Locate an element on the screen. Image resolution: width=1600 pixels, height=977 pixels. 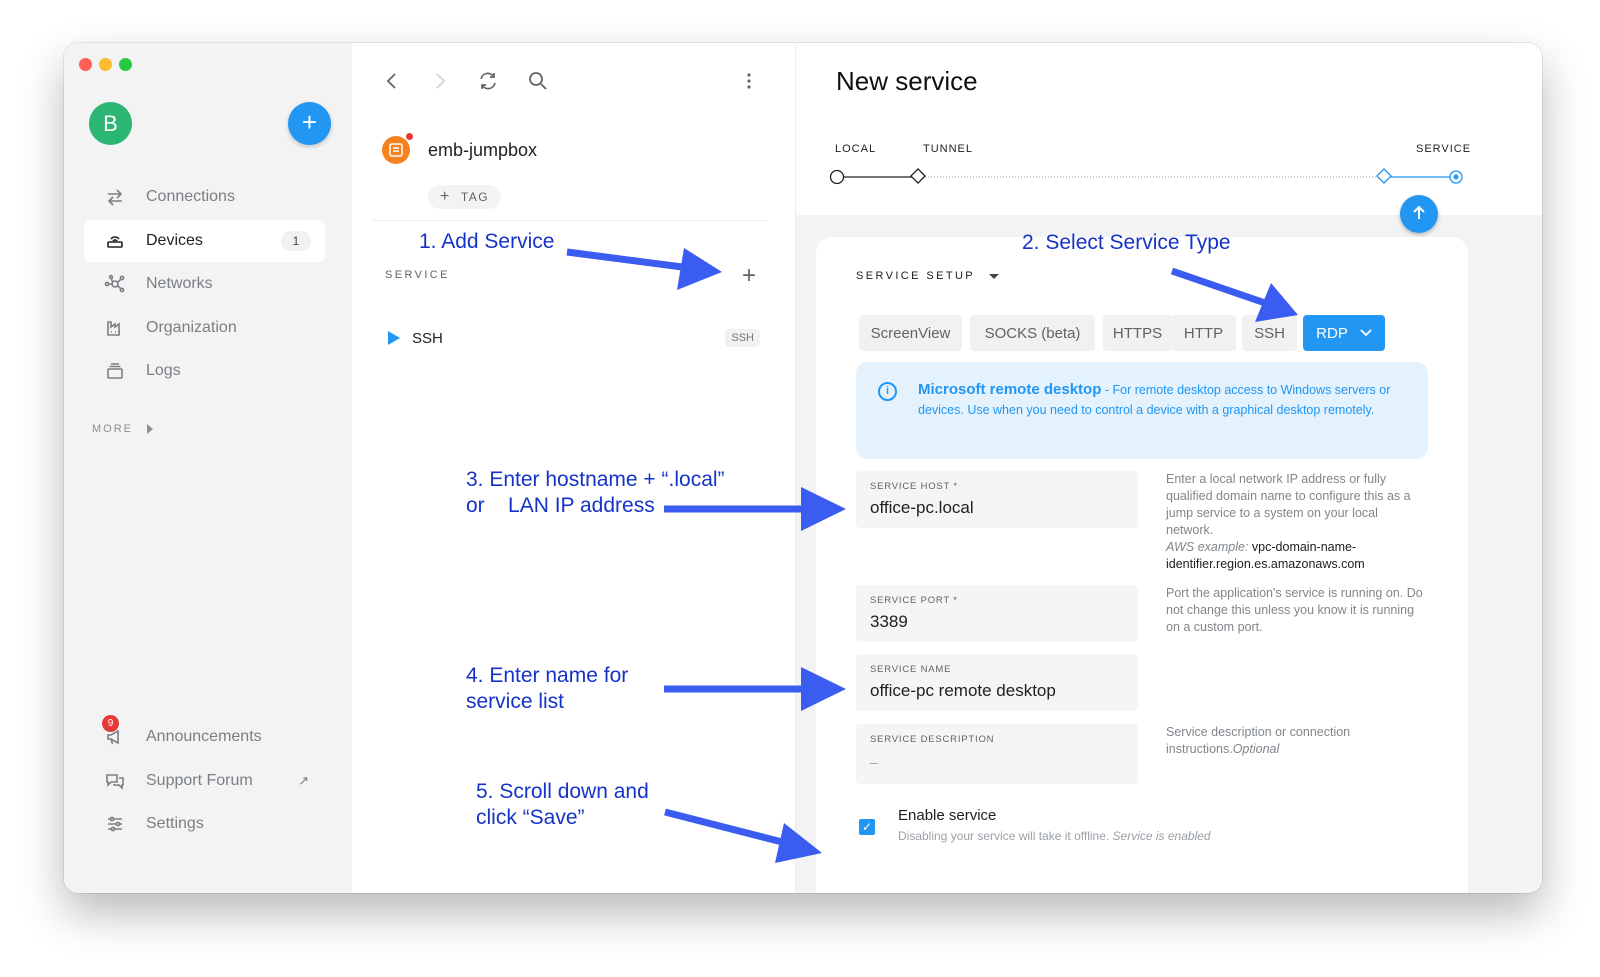
refresh-icon is located at coordinates (488, 83).